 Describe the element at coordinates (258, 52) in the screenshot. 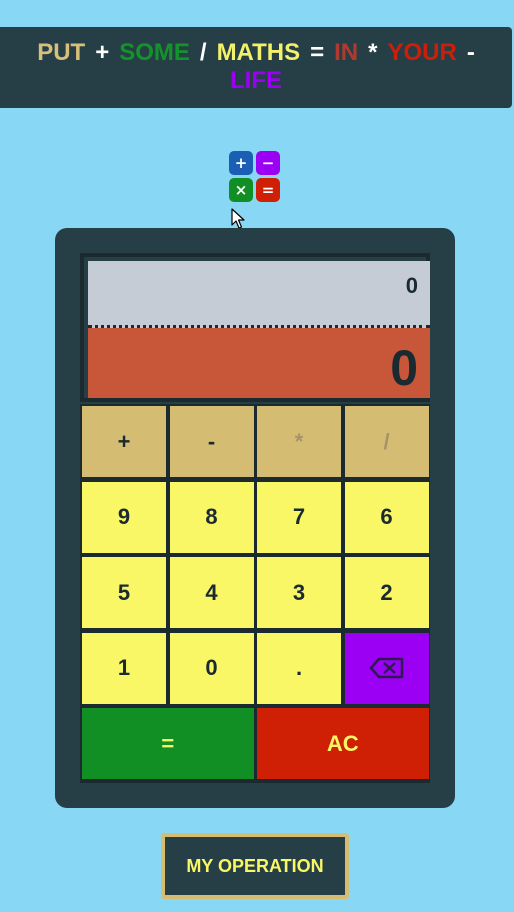

I see `banner-word: MATHS` at that location.